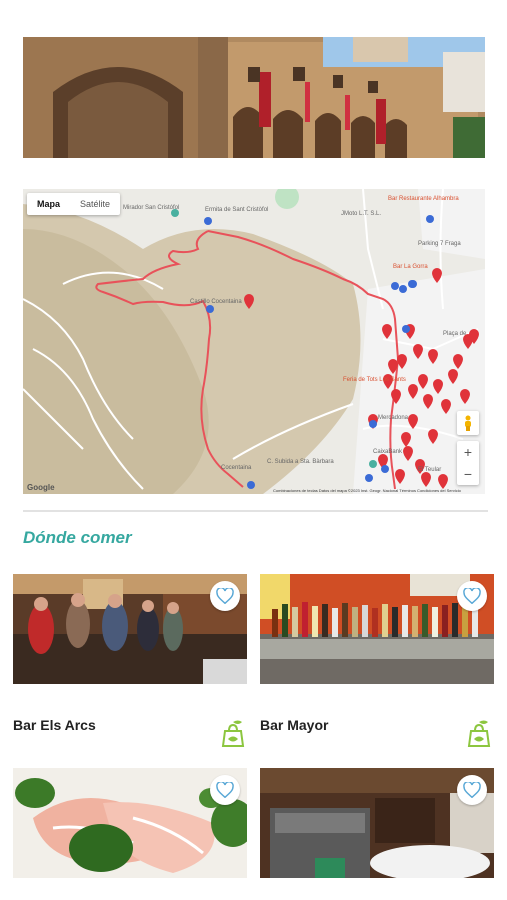 Image resolution: width=507 pixels, height=900 pixels. I want to click on hero-photo, so click(254, 97).